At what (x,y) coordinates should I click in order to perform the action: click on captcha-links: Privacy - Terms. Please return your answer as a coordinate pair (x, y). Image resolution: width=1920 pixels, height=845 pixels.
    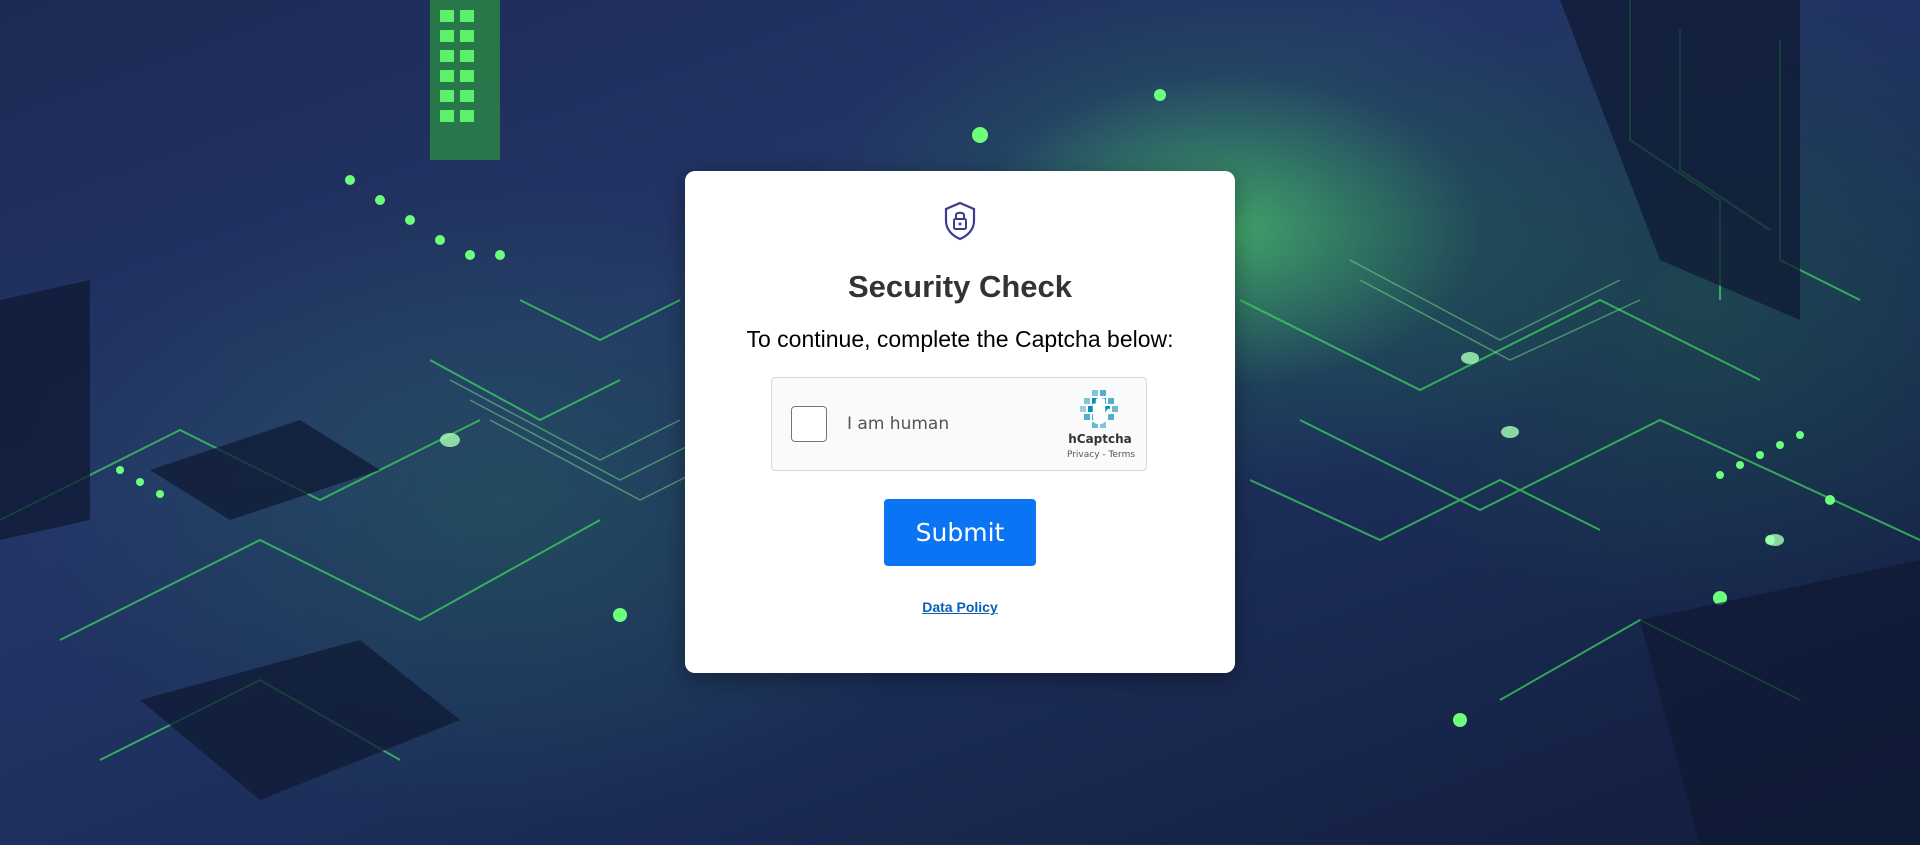
    Looking at the image, I should click on (1101, 455).